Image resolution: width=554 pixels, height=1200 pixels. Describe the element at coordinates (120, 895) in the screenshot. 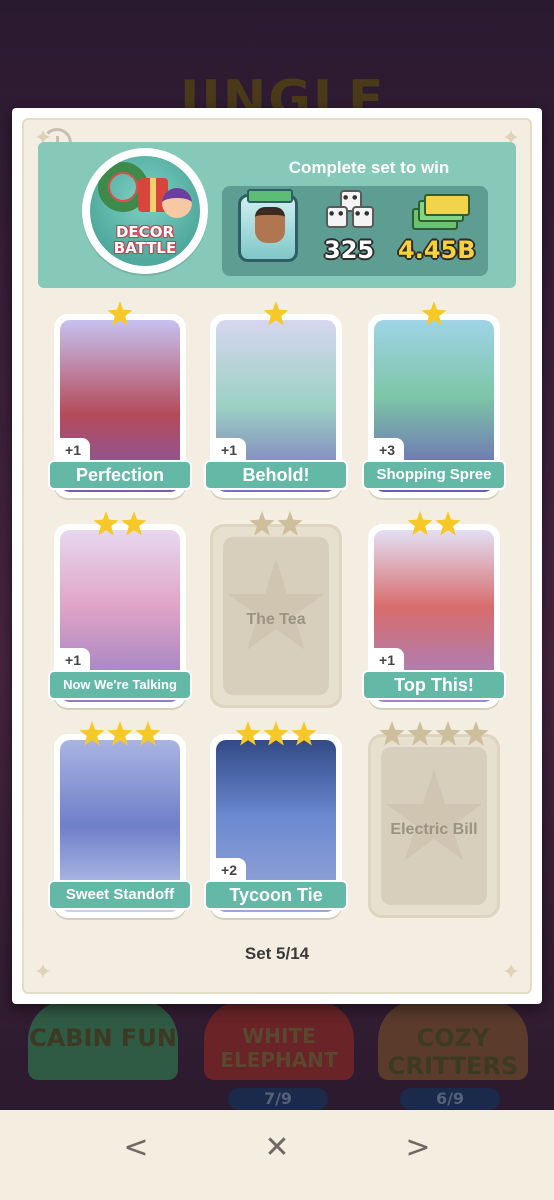

I see `sticker-label: Sweet Standoff` at that location.